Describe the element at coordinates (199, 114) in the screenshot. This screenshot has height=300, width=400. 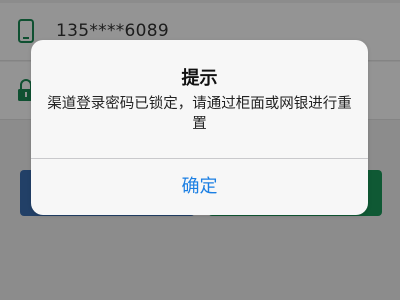
I see `alert-message: 渠道登录密码已锁定，请通过柜面或网银进行重置` at that location.